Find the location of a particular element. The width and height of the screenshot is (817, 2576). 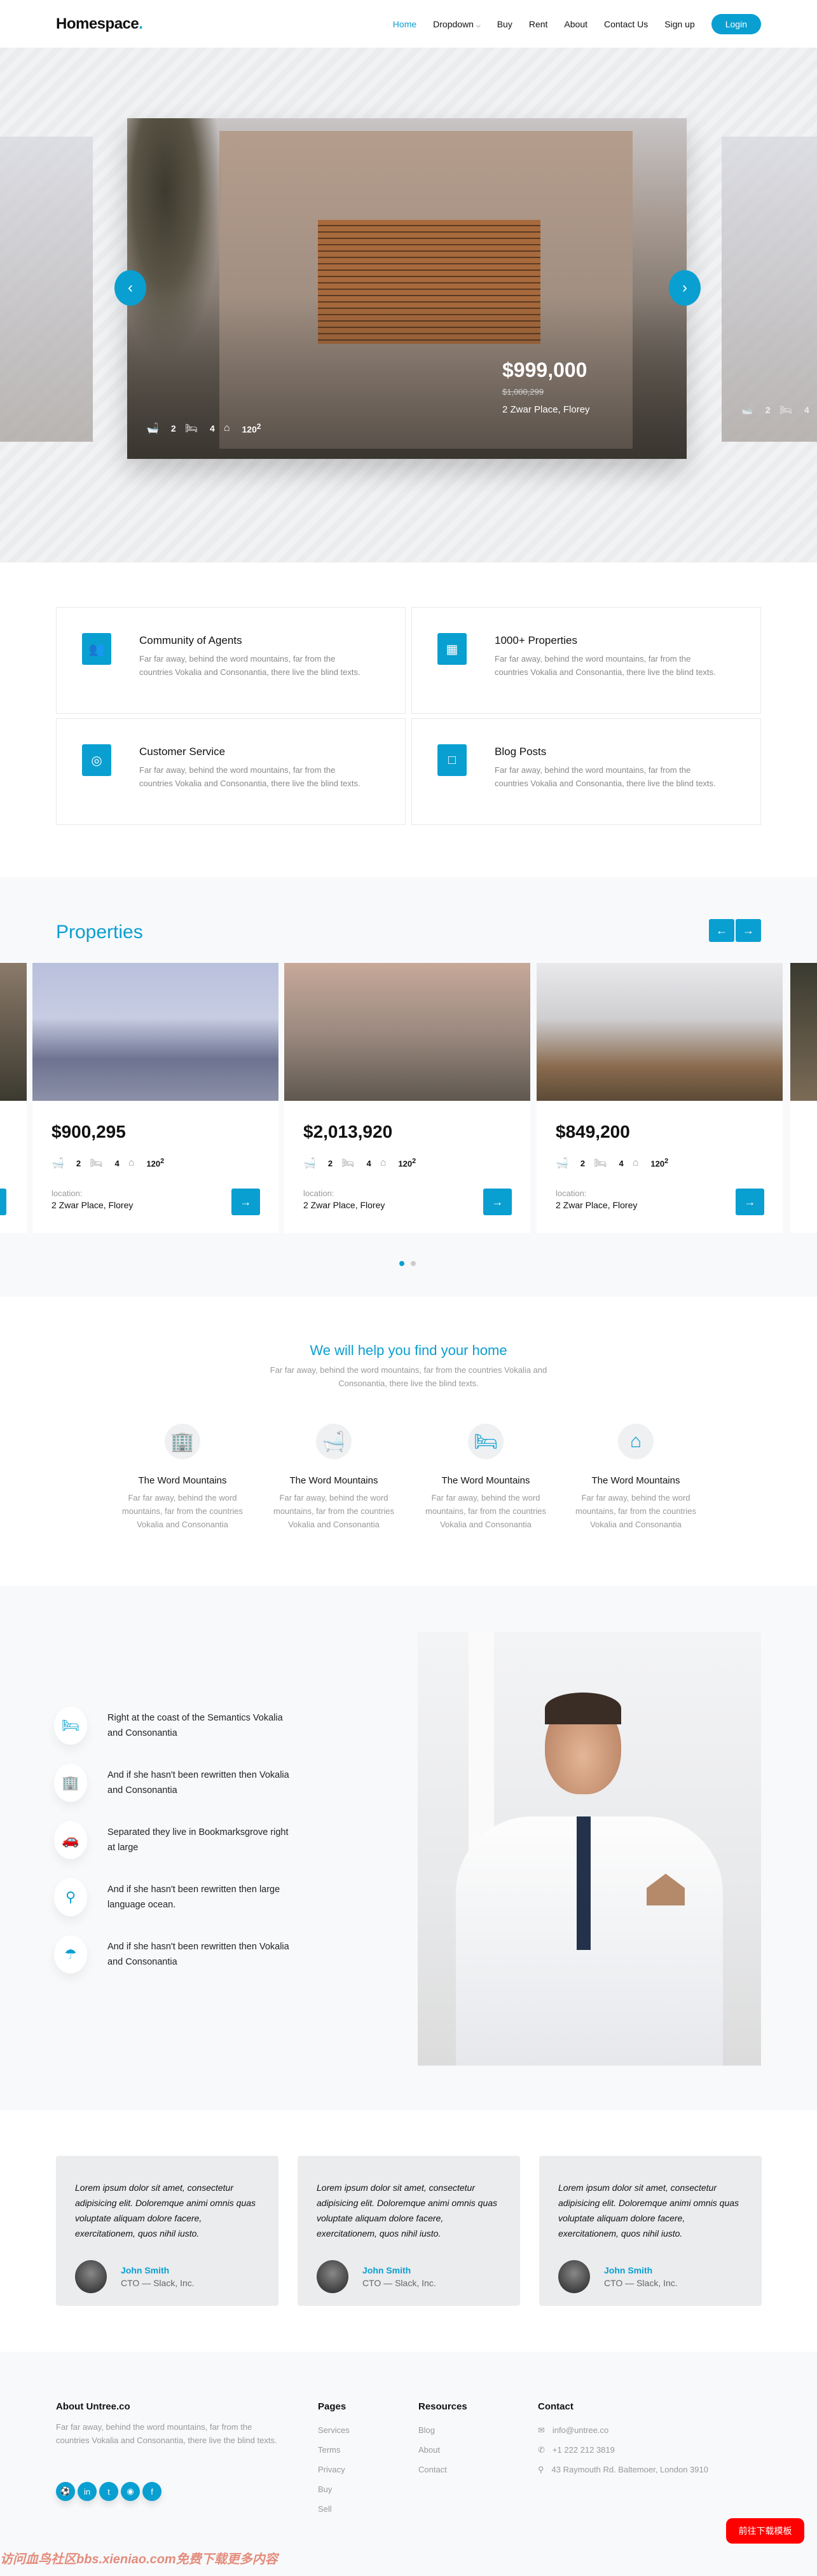

linkedin-icon: in is located at coordinates (87, 2491).